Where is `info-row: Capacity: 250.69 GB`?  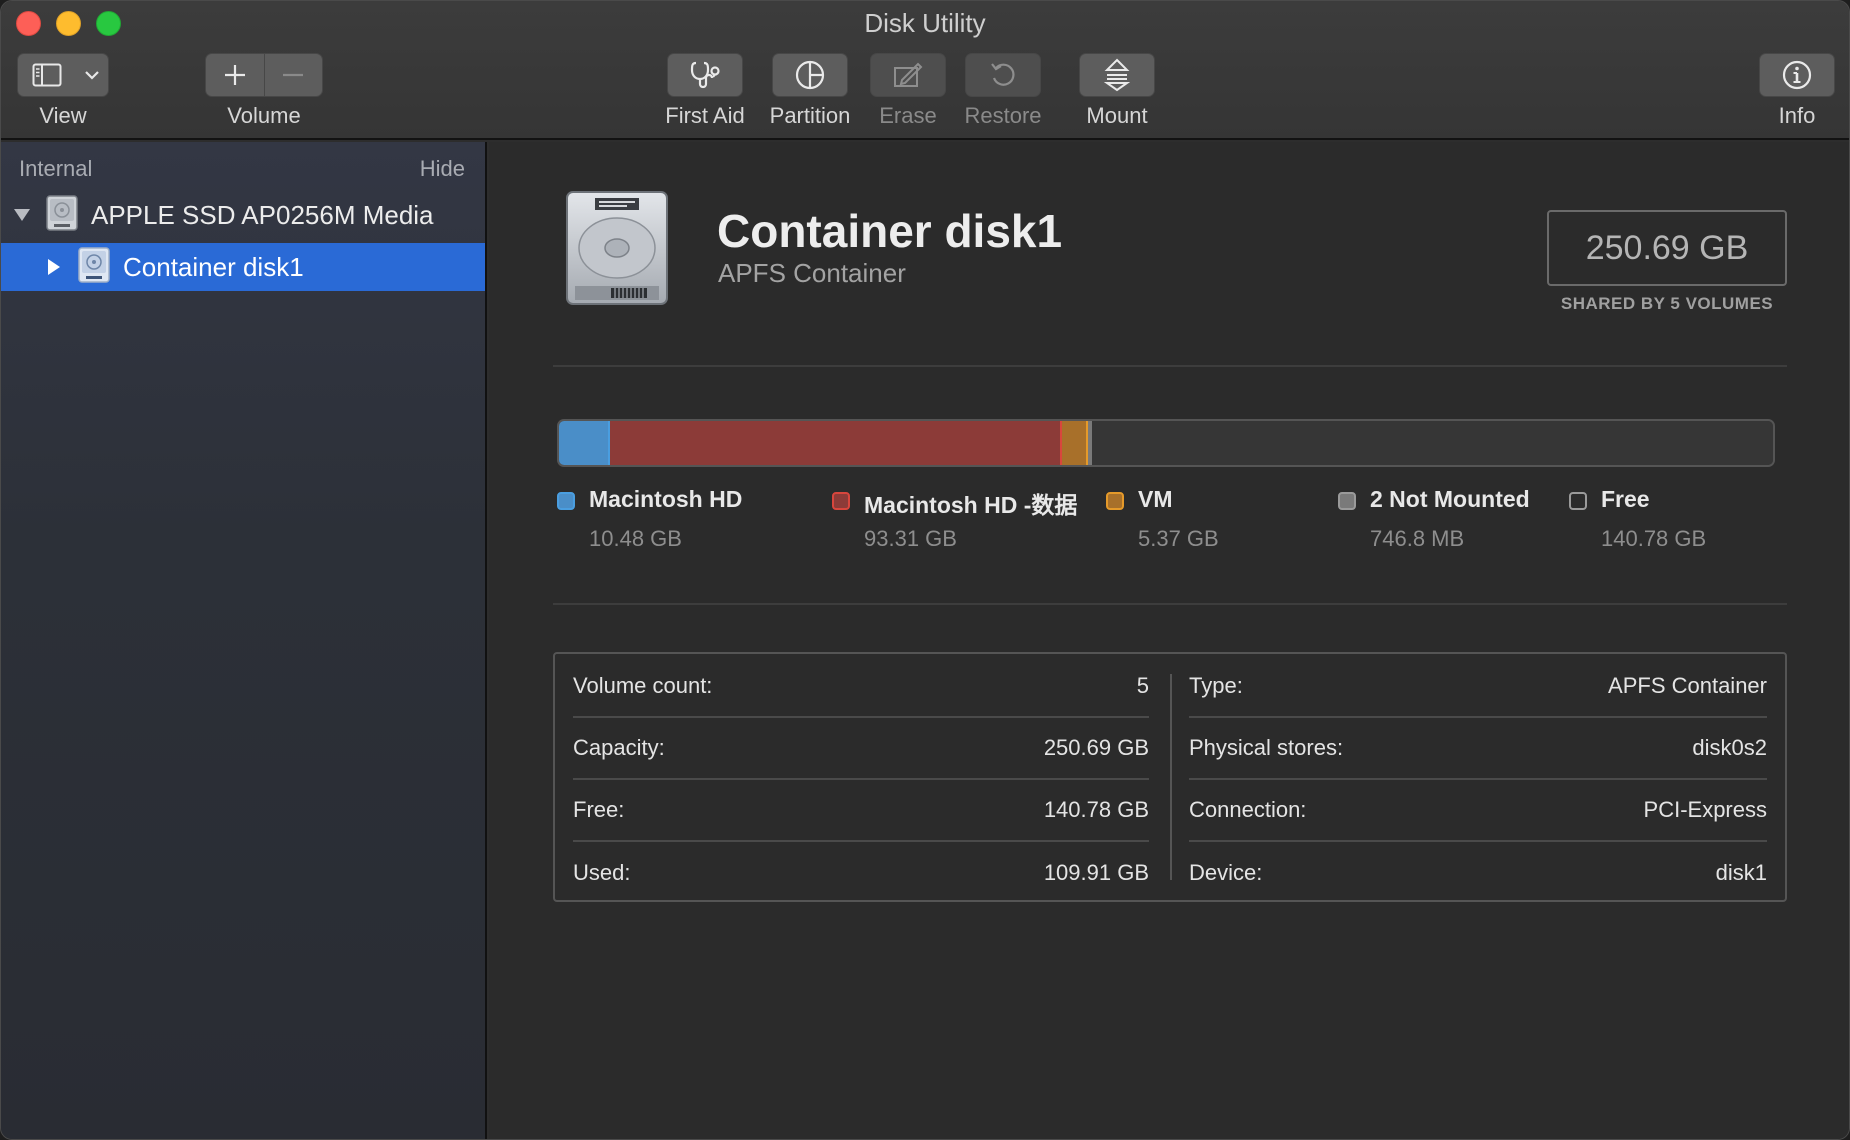
info-row: Capacity: 250.69 GB is located at coordinates (861, 749).